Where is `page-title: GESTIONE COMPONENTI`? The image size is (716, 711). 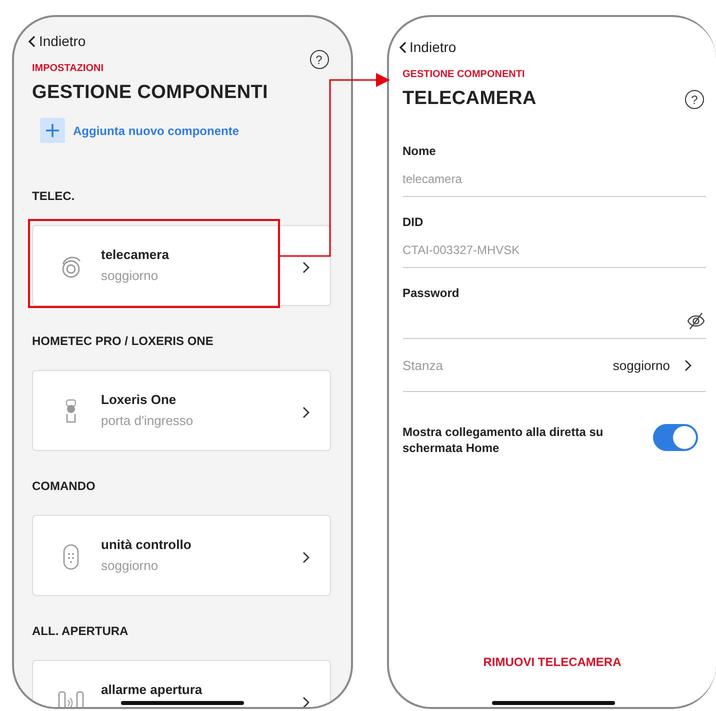
page-title: GESTIONE COMPONENTI is located at coordinates (150, 93).